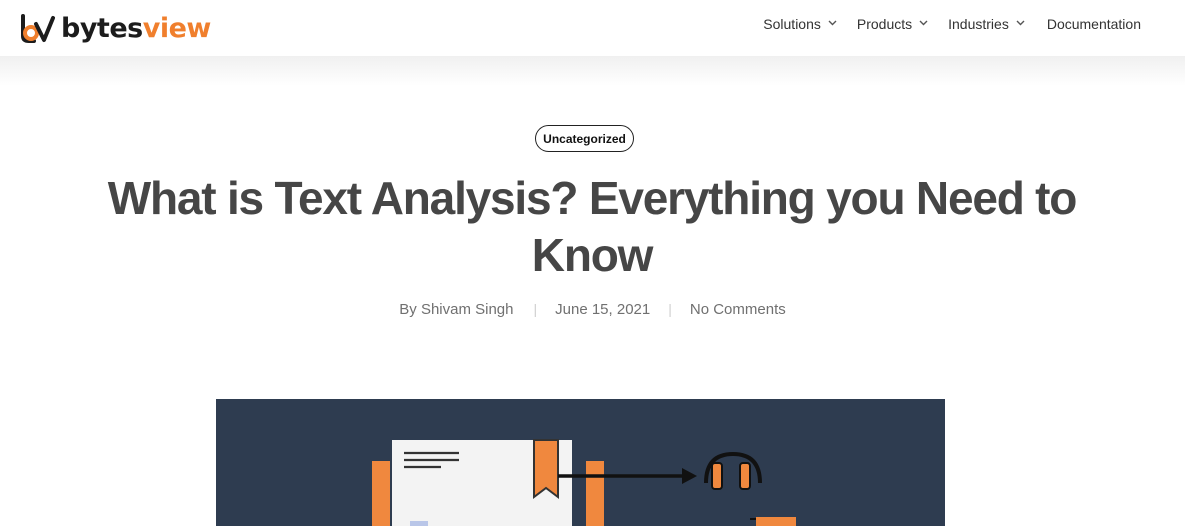  Describe the element at coordinates (584, 138) in the screenshot. I see `category-badge: Uncategorized` at that location.